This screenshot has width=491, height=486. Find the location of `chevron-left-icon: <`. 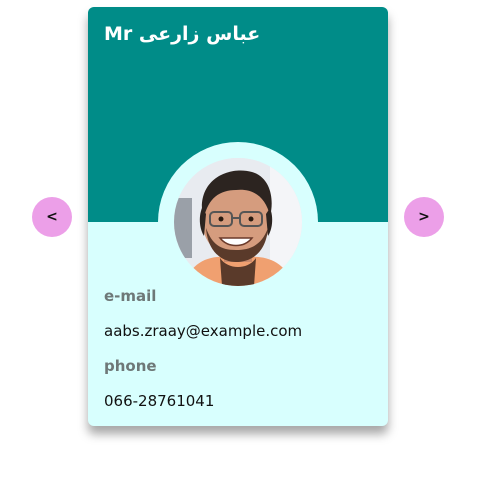

chevron-left-icon: < is located at coordinates (52, 217).